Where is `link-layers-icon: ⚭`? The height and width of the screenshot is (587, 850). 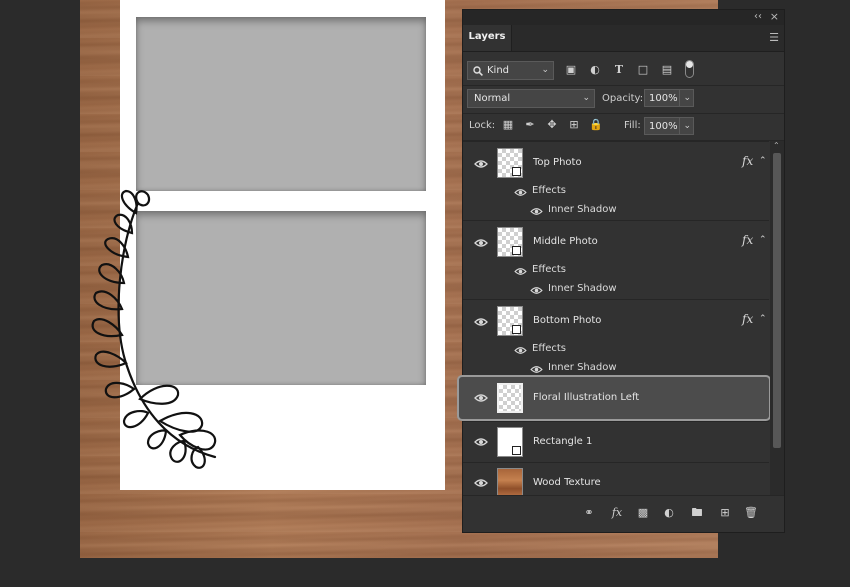 link-layers-icon: ⚭ is located at coordinates (589, 513).